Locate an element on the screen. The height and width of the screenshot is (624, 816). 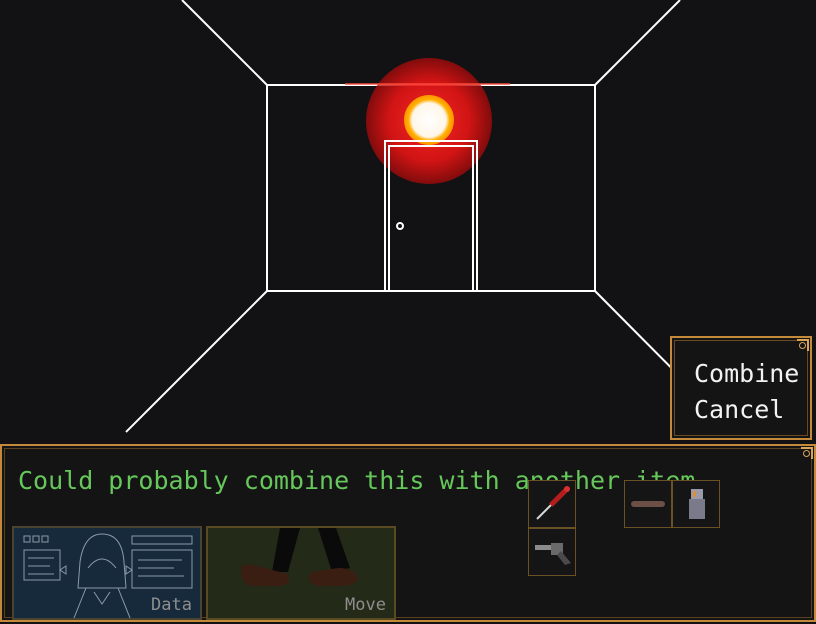
inventory-slot-revolver is located at coordinates (552, 552).